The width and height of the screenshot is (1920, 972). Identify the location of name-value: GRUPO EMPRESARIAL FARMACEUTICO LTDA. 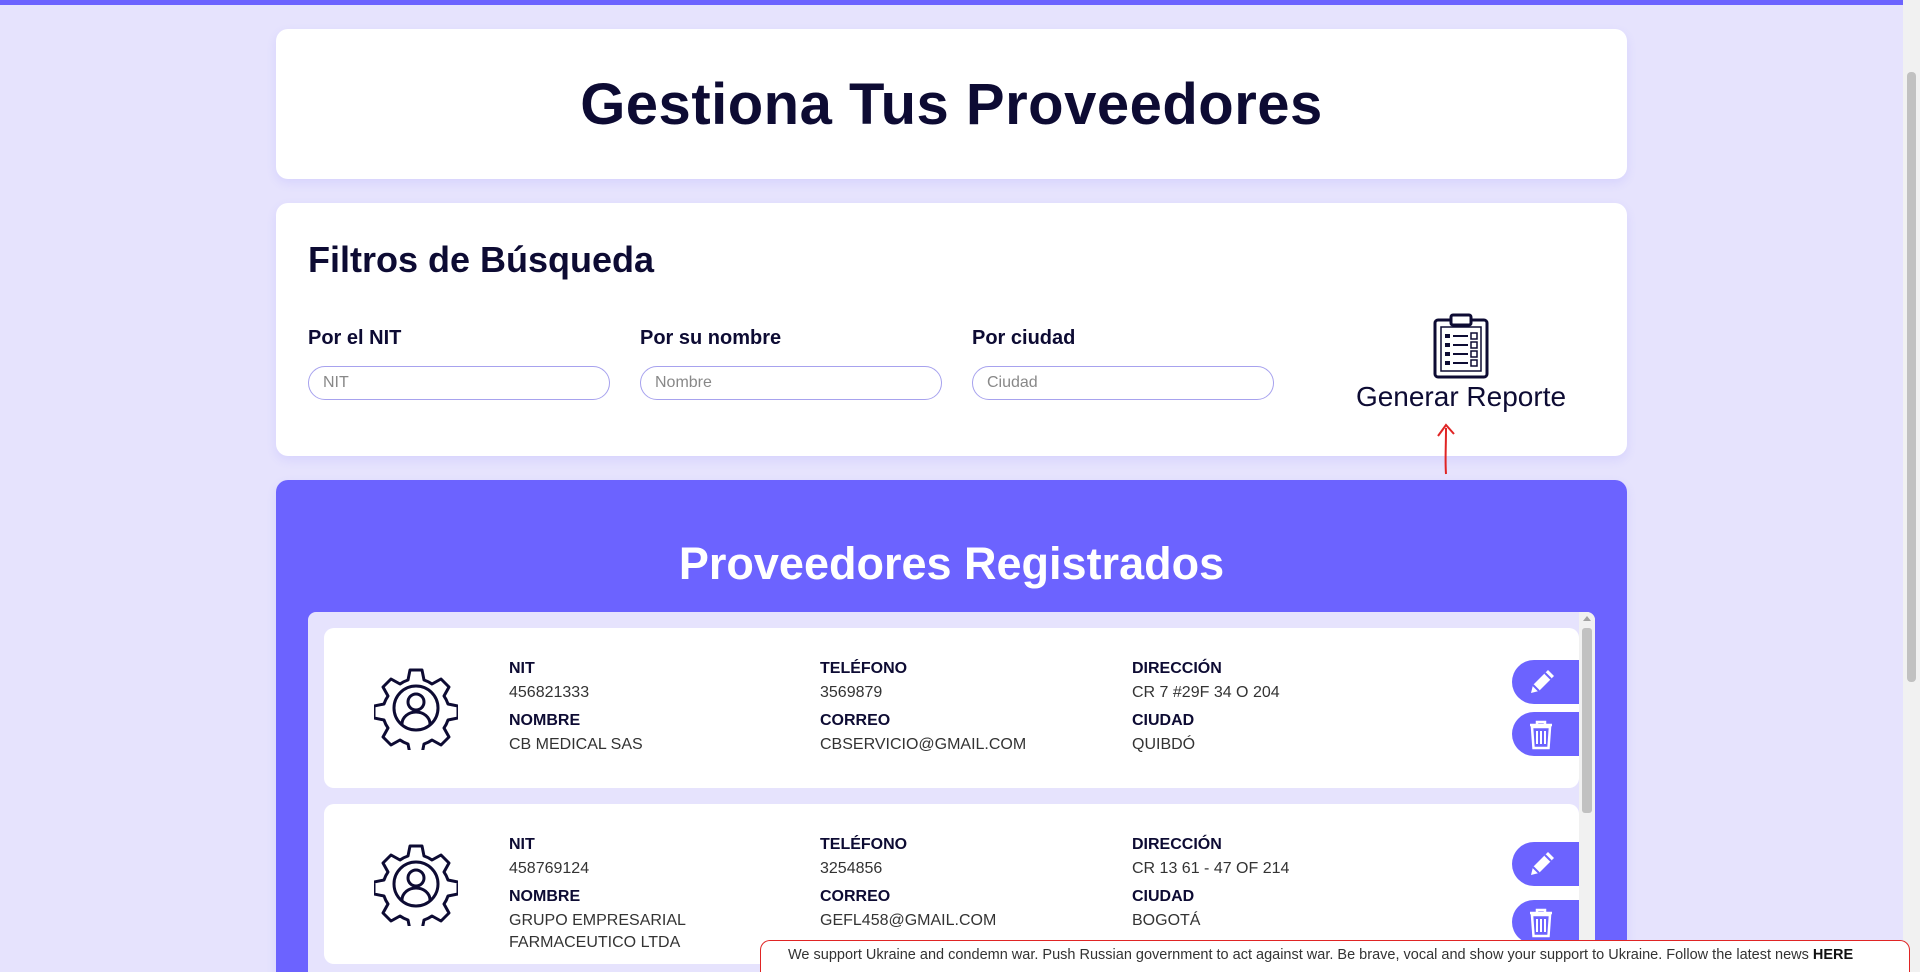
(597, 931).